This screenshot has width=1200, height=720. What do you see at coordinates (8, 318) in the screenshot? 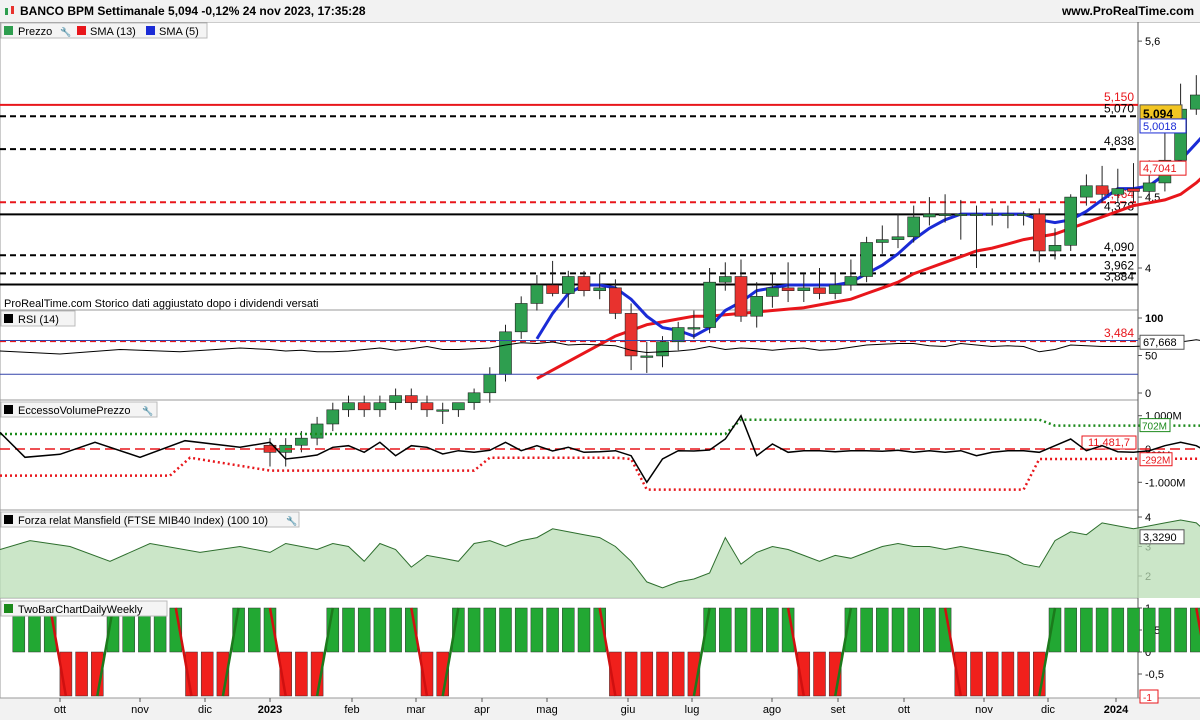
I see `rsi-legend-swatch` at bounding box center [8, 318].